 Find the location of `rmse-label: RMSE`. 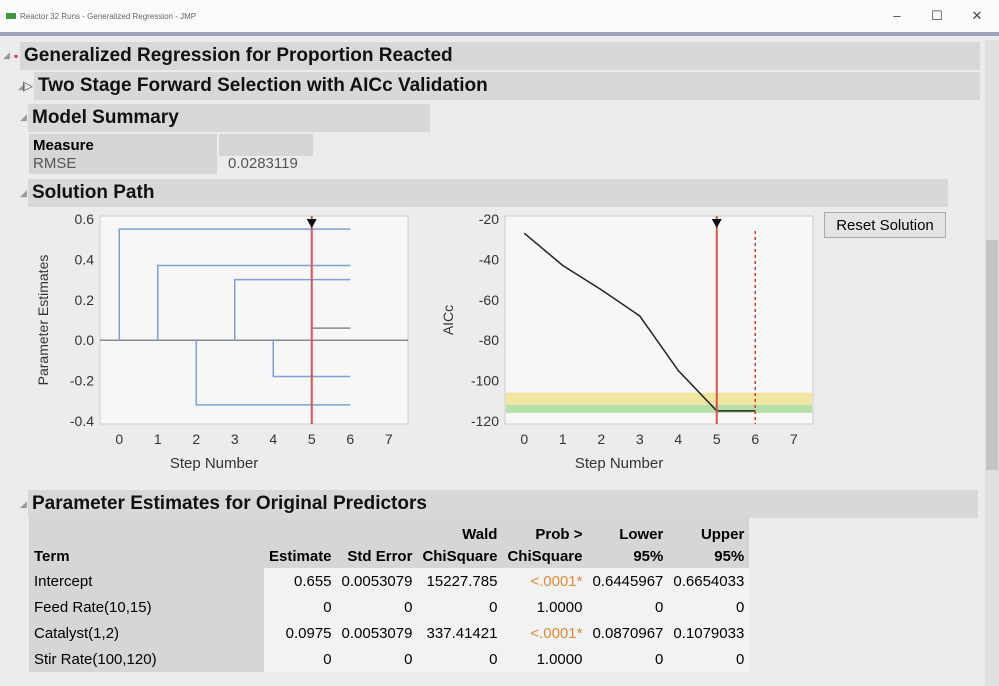

rmse-label: RMSE is located at coordinates (55, 163).